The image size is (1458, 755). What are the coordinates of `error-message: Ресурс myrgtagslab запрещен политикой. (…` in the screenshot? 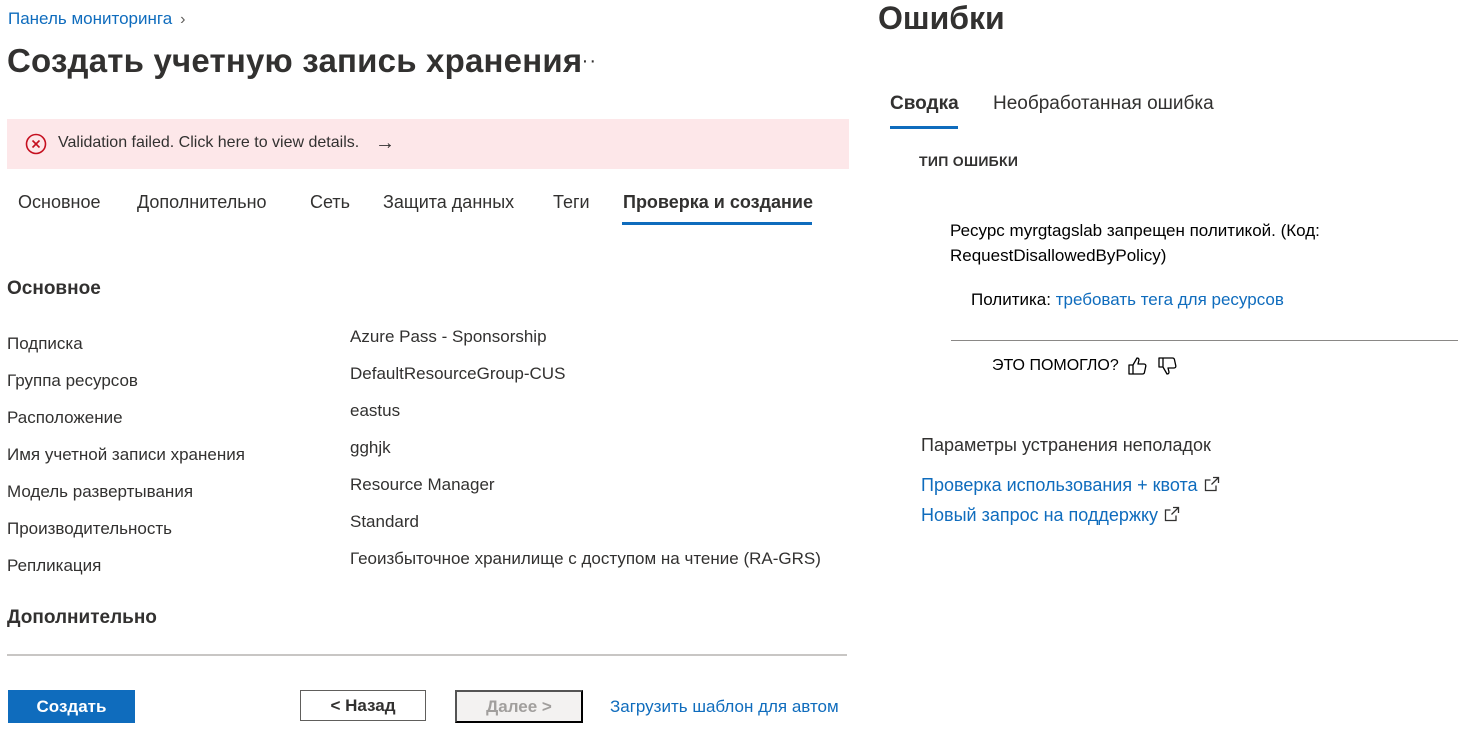 It's located at (1135, 243).